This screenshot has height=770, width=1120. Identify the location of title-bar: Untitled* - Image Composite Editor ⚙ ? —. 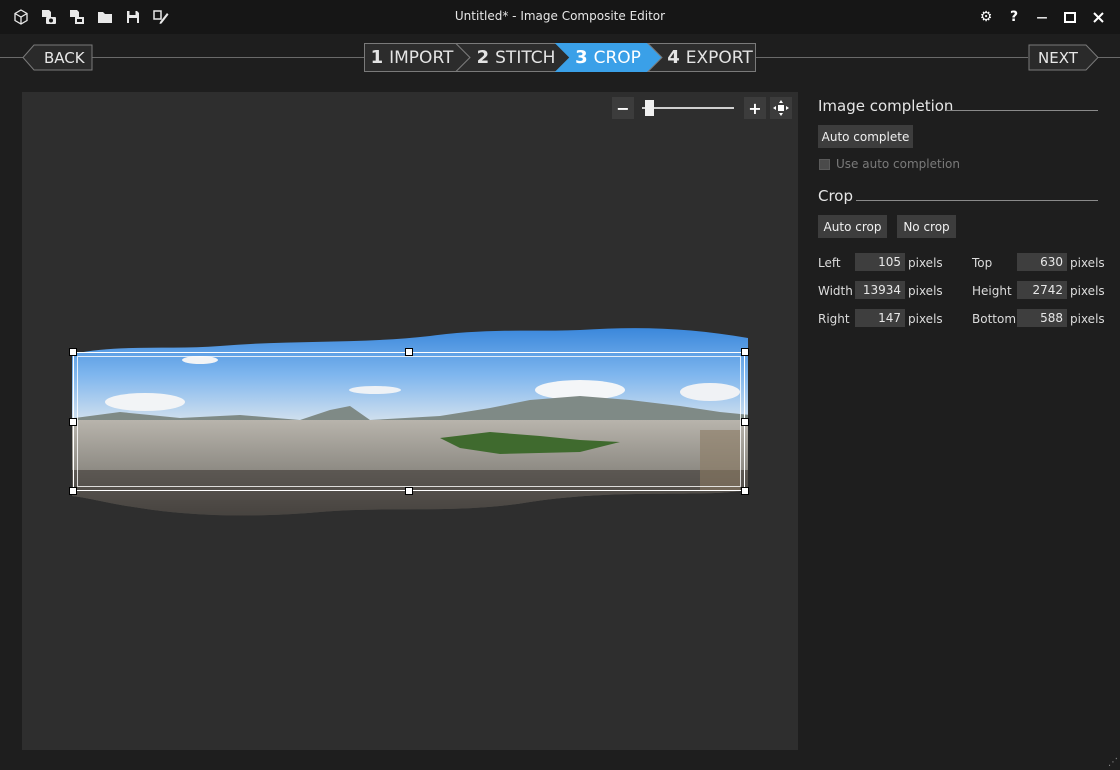
(560, 17).